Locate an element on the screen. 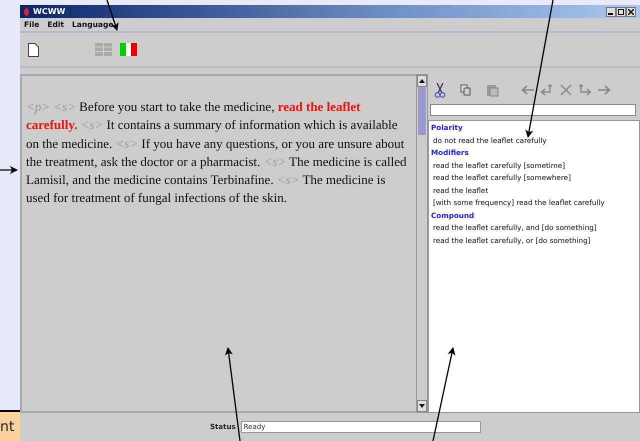 The width and height of the screenshot is (640, 441). maximize-button is located at coordinates (621, 11).